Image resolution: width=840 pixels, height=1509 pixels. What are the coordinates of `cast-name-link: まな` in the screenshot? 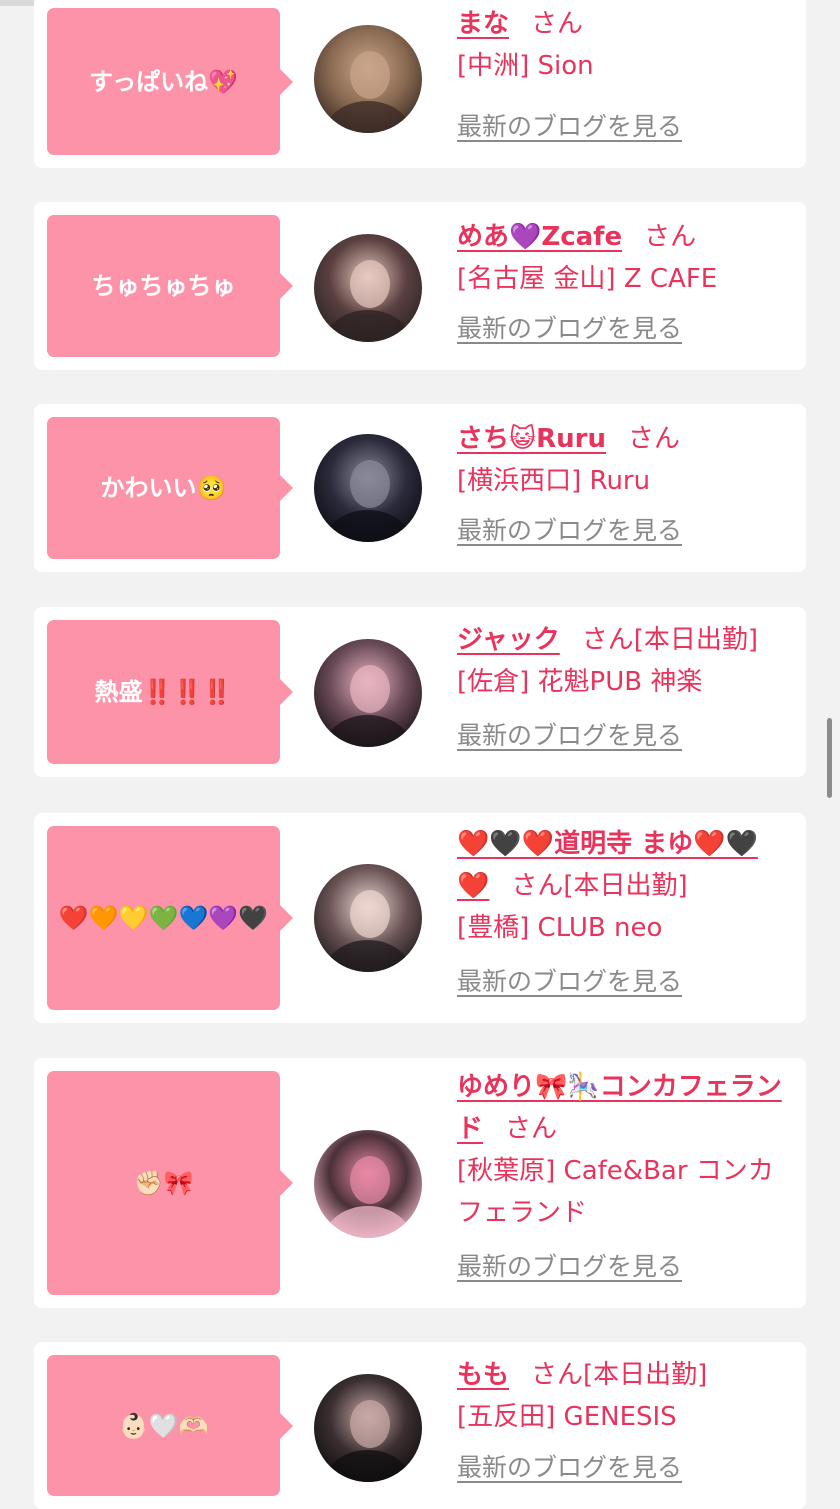 It's located at (483, 24).